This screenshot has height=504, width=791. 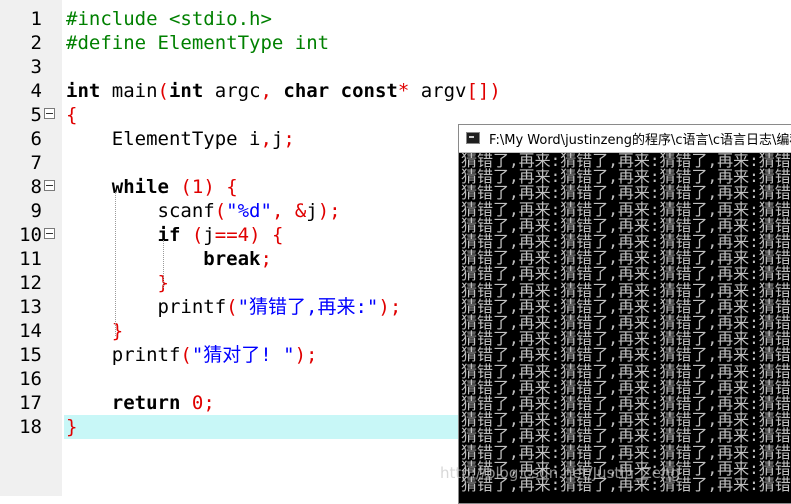 I want to click on code-token: #define ElementType int, so click(x=198, y=43).